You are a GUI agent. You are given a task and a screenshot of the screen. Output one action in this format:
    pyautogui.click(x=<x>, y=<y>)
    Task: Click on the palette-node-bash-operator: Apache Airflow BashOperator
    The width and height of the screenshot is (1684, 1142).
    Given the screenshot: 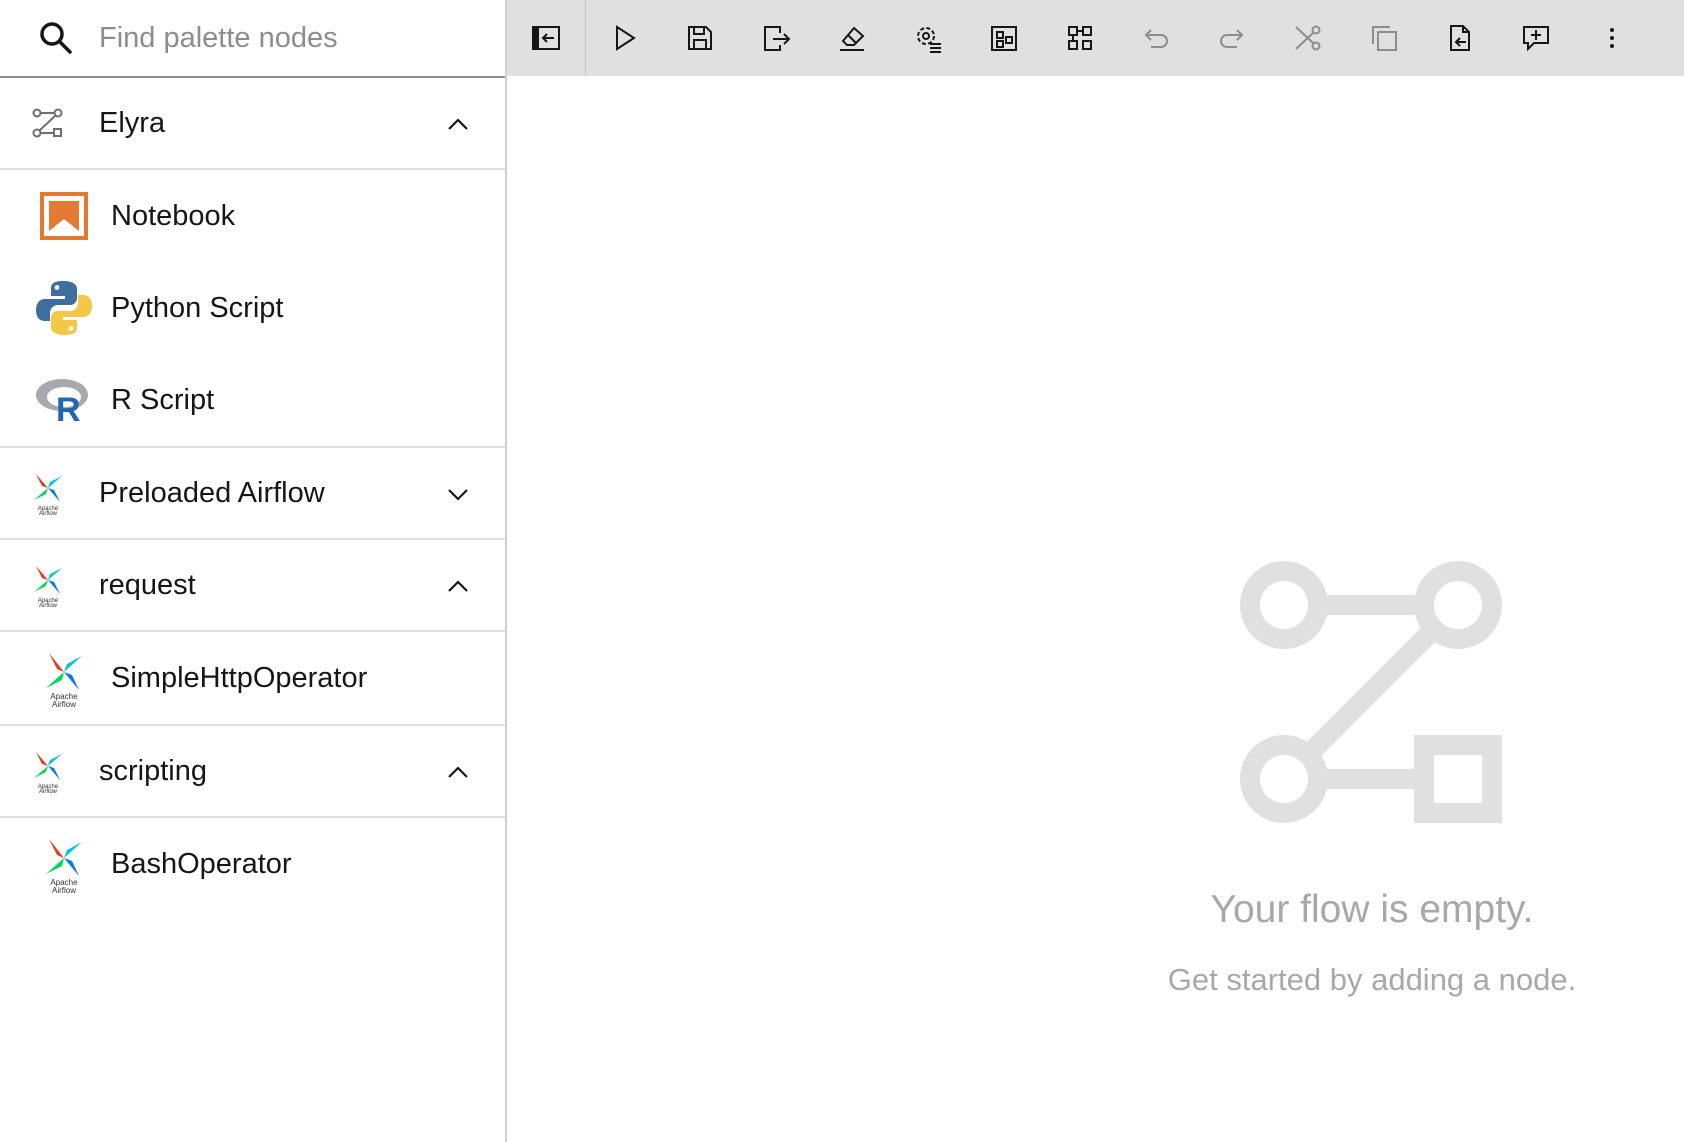 What is the action you would take?
    pyautogui.click(x=252, y=864)
    